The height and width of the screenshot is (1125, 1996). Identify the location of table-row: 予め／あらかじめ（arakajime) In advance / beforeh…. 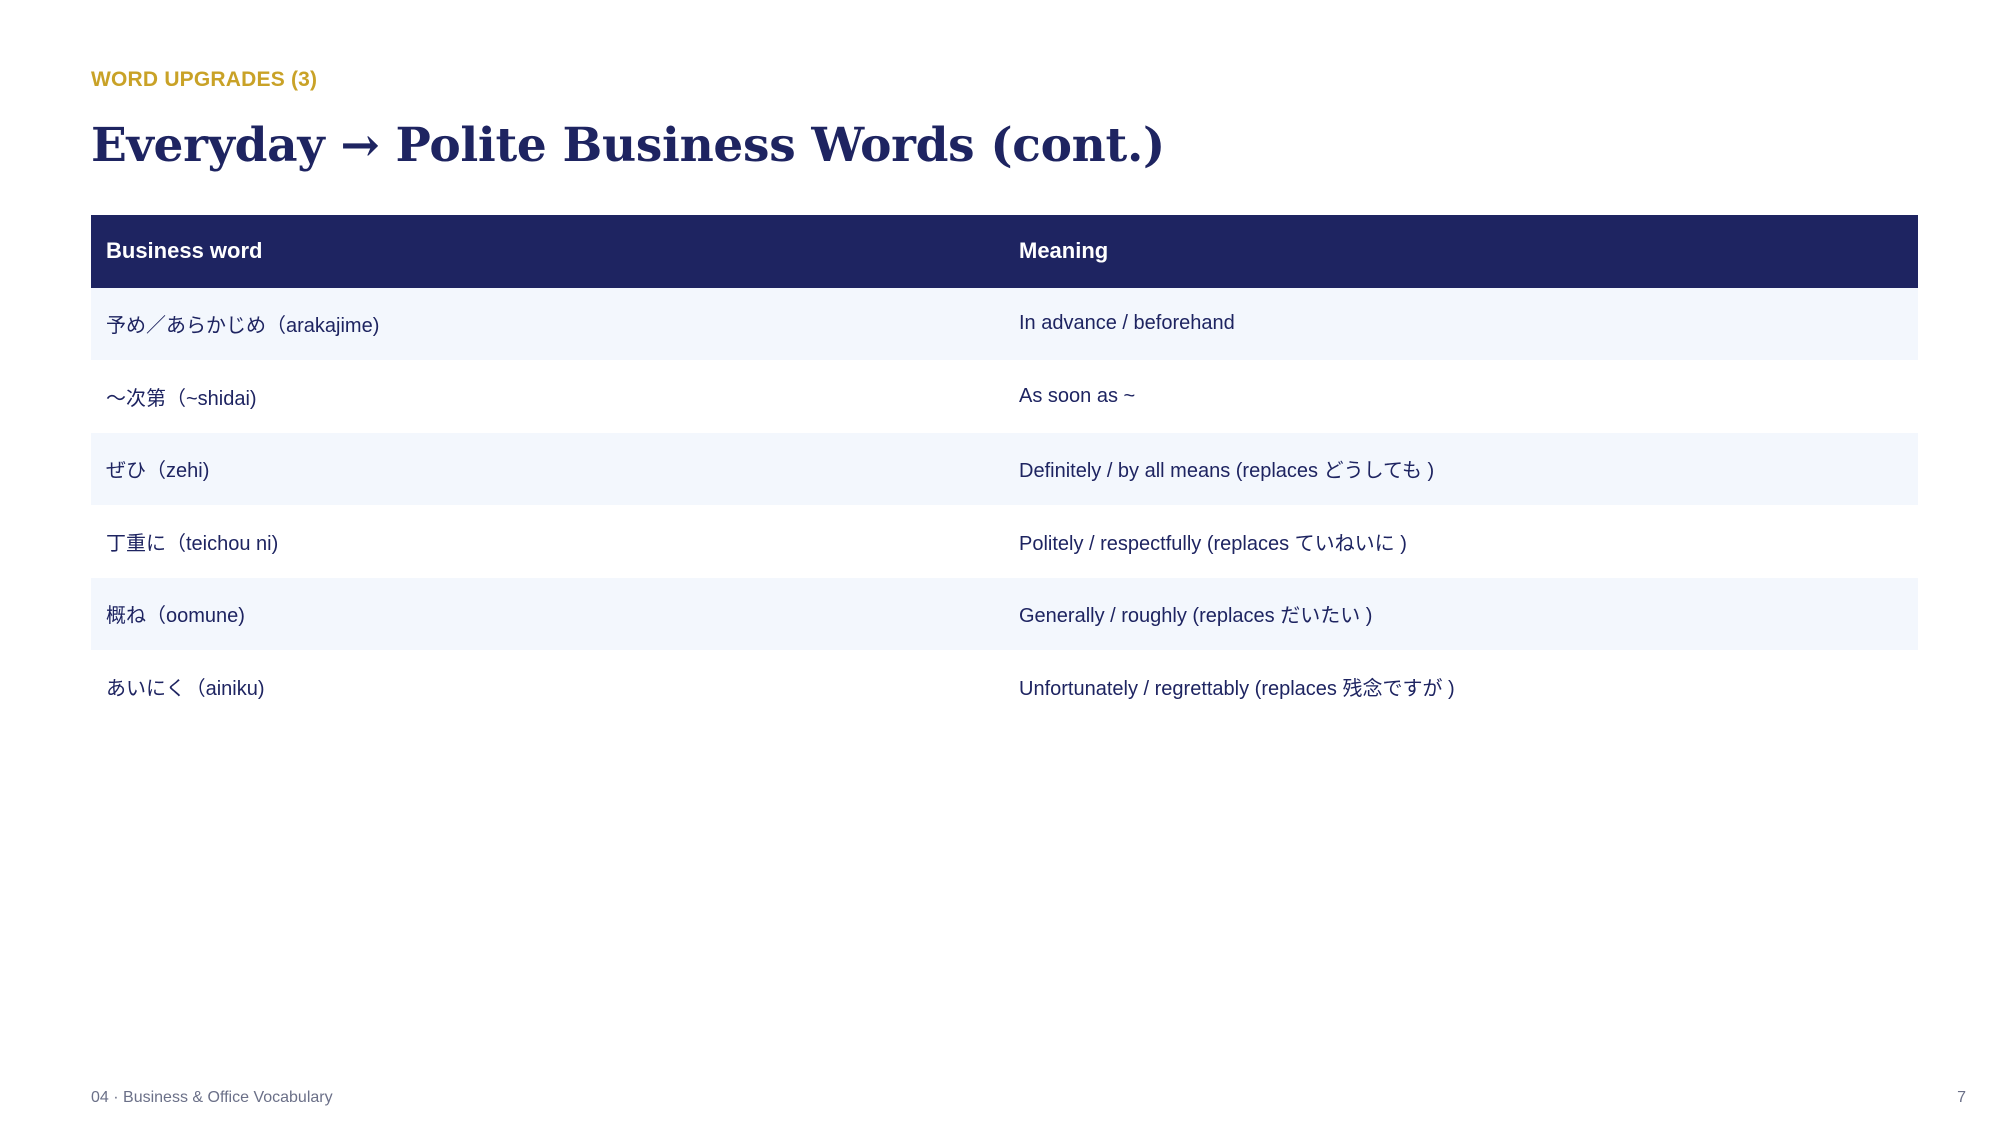
(1004, 323).